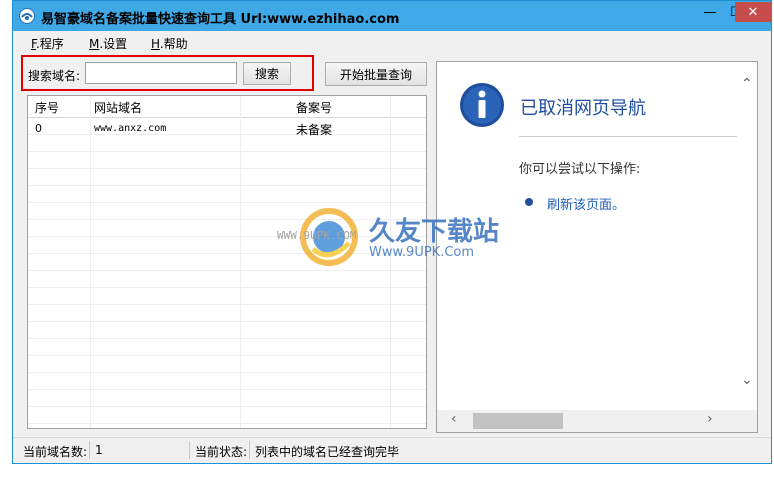 The width and height of the screenshot is (774, 482). Describe the element at coordinates (518, 421) in the screenshot. I see `horizontal-scroll-thumb` at that location.